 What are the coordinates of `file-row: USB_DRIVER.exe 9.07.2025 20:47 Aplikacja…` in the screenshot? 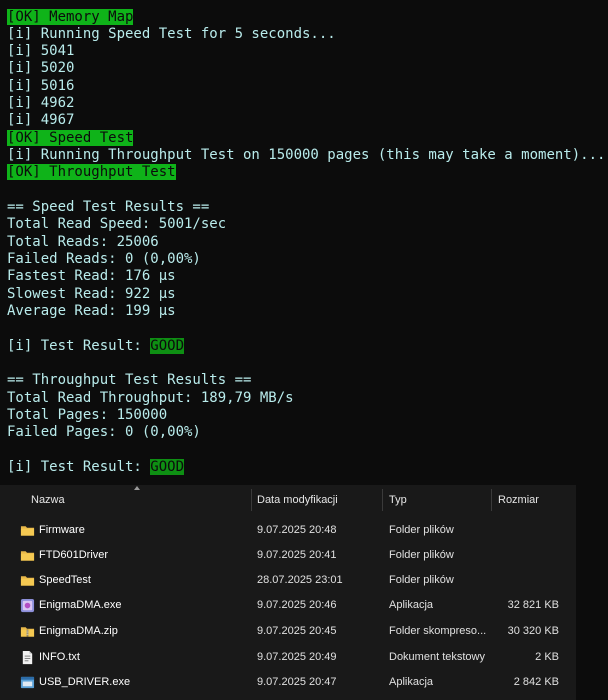 It's located at (288, 682).